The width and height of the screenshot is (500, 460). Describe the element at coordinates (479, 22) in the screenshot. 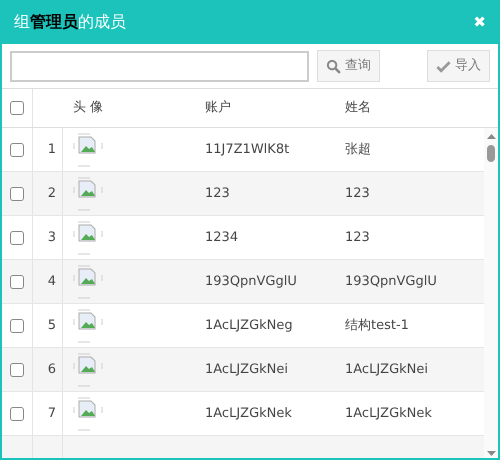

I see `close-button: ✖` at that location.